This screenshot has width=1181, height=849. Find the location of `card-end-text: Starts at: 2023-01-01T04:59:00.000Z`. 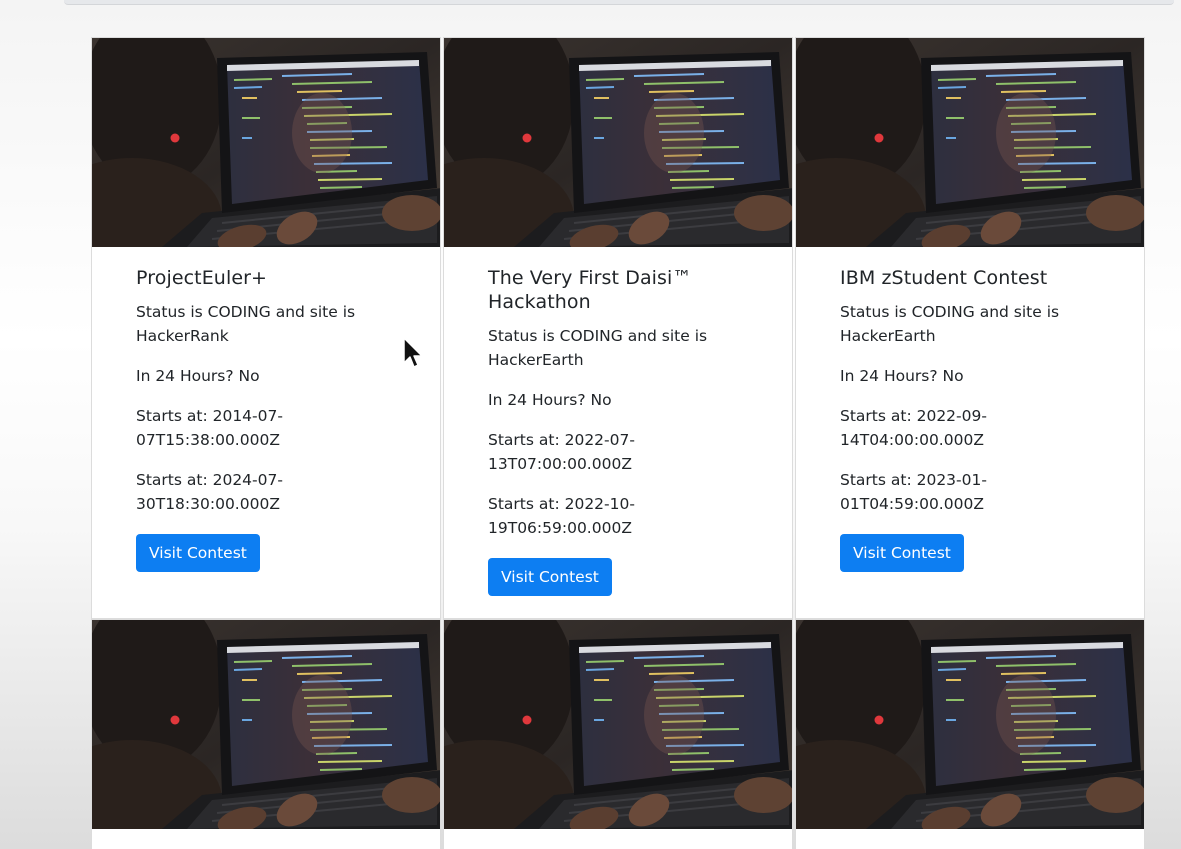

card-end-text: Starts at: 2023-01-01T04:59:00.000Z is located at coordinates (913, 492).